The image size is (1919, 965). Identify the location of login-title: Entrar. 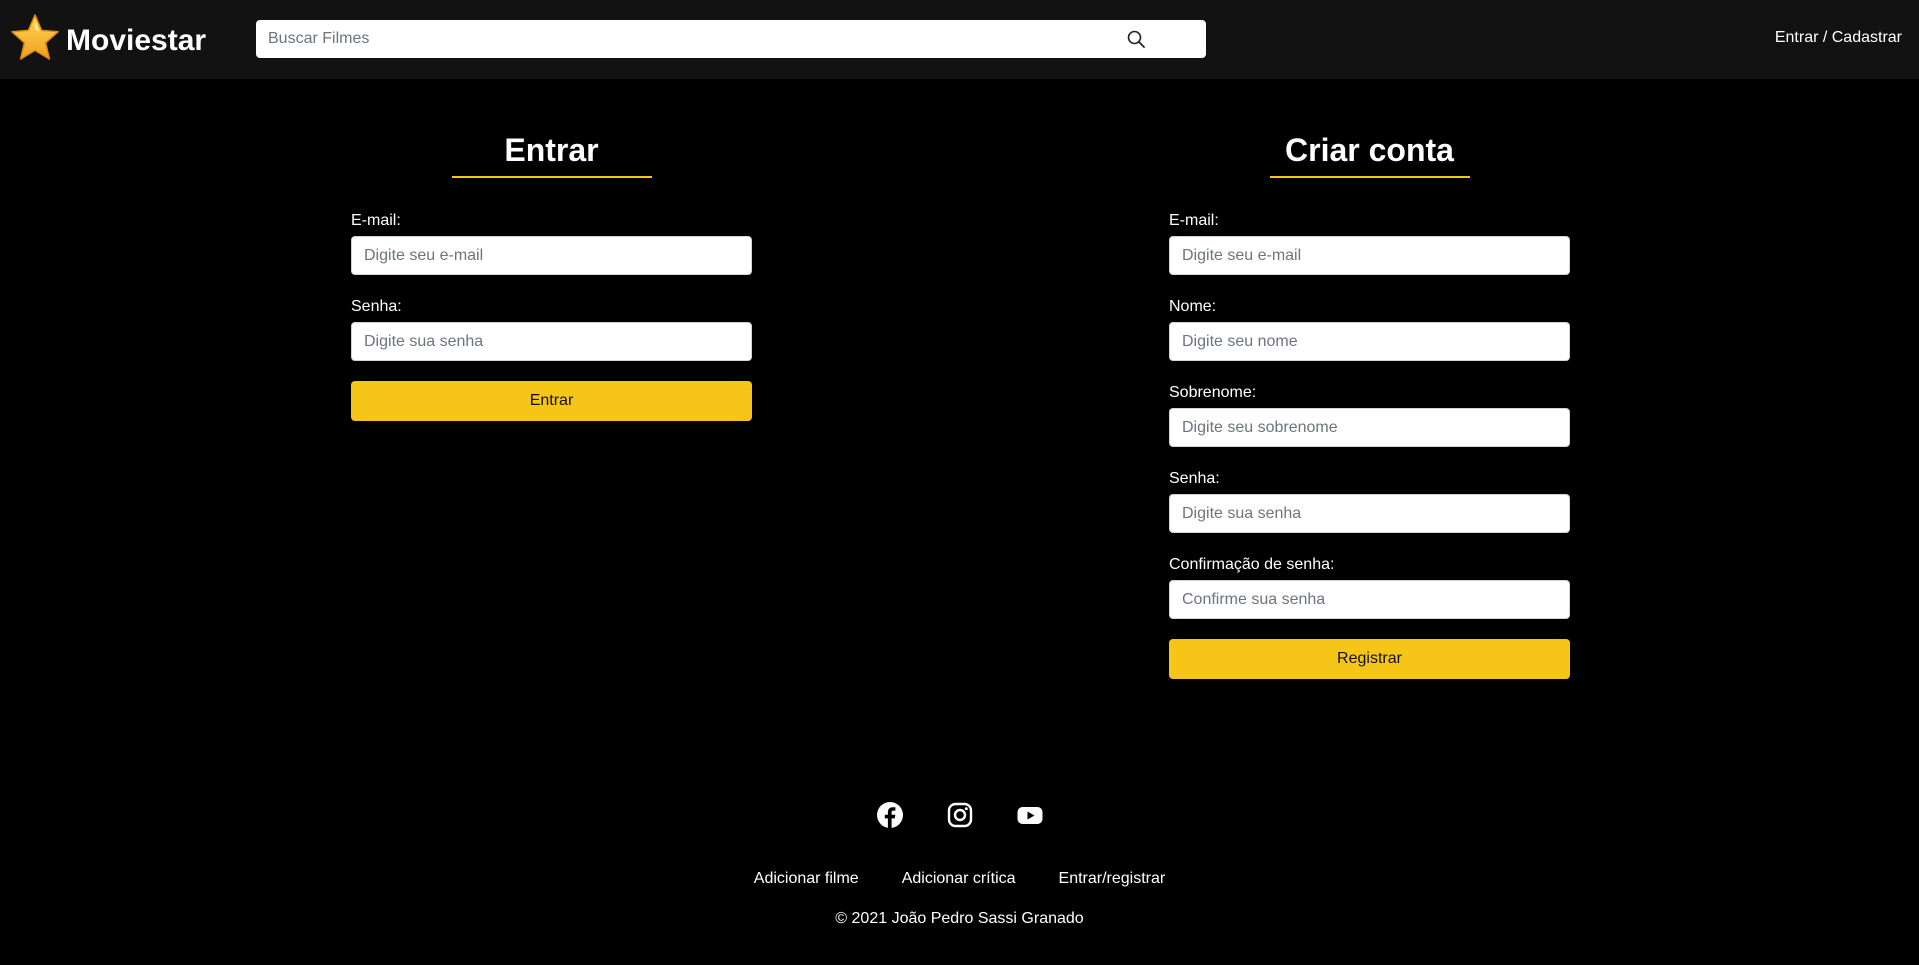
(551, 150).